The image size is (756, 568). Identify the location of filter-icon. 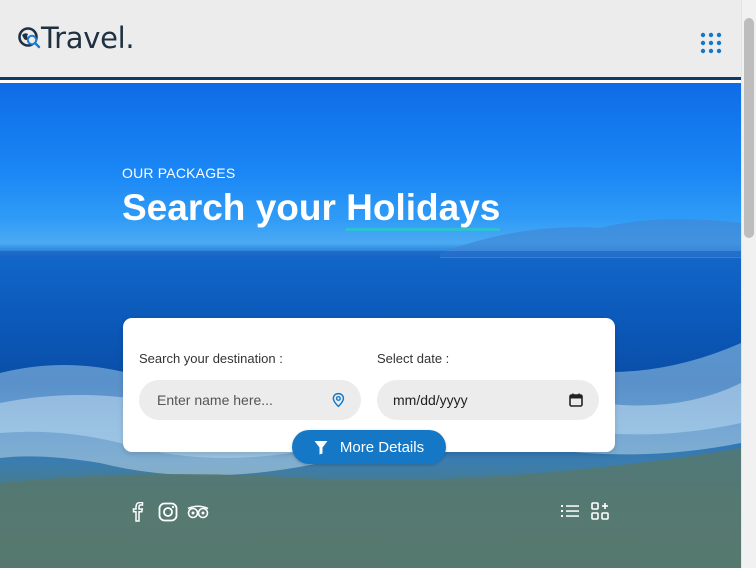
(321, 447).